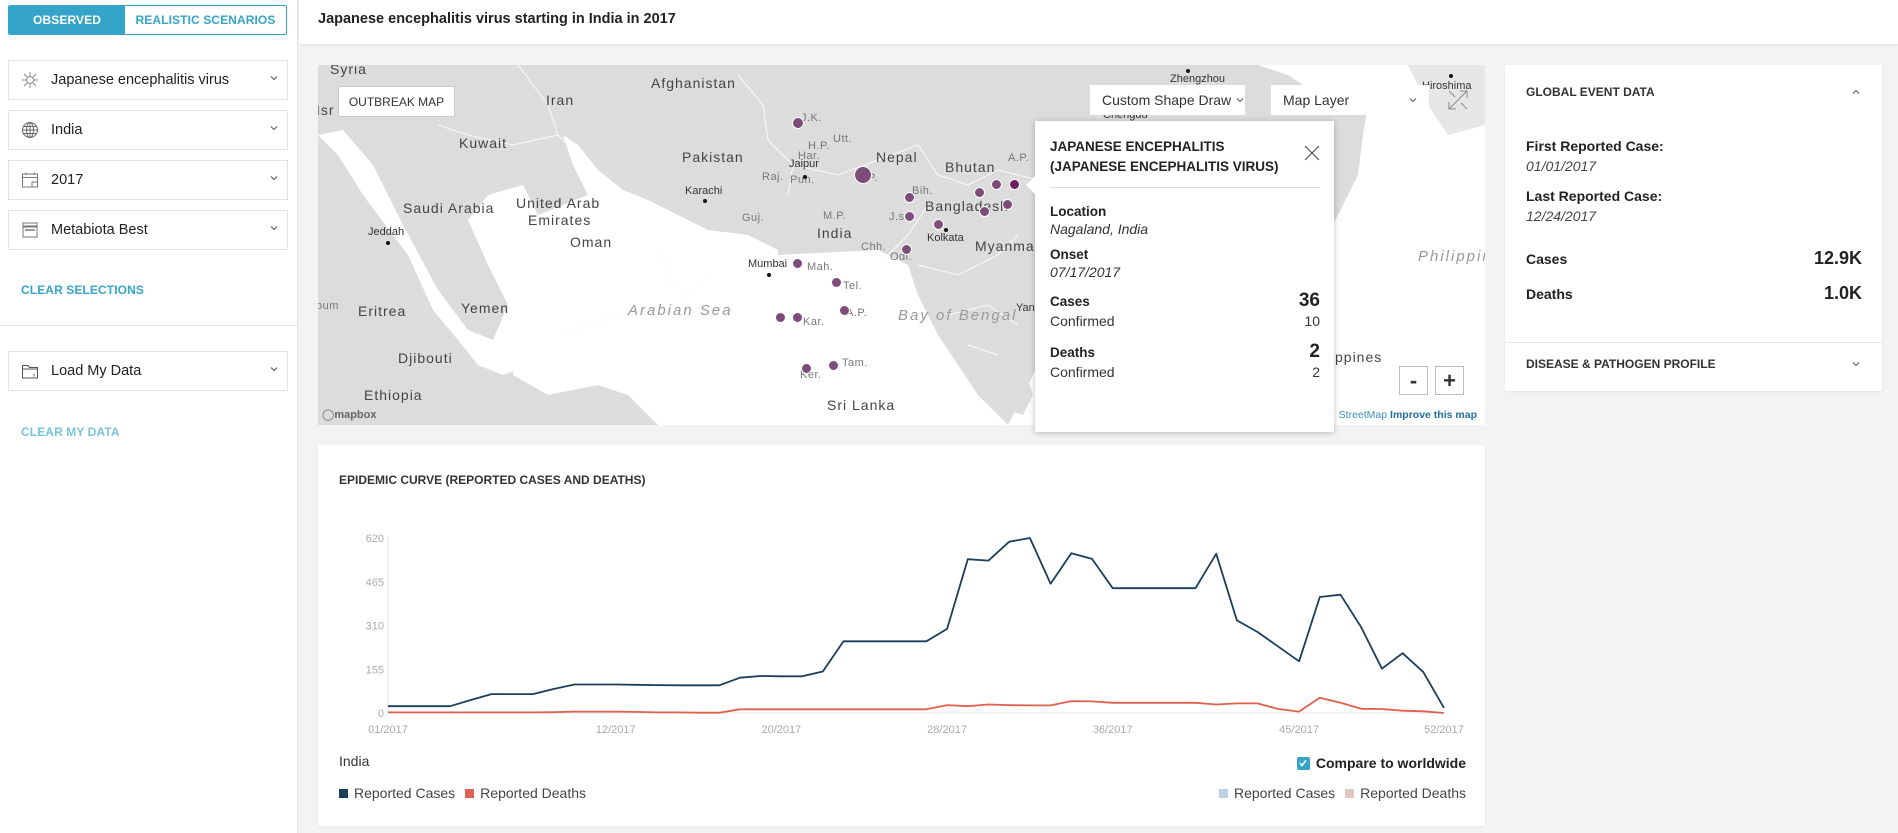 The height and width of the screenshot is (833, 1898). What do you see at coordinates (1433, 415) in the screenshot?
I see `improve-map-link: Improve this map` at bounding box center [1433, 415].